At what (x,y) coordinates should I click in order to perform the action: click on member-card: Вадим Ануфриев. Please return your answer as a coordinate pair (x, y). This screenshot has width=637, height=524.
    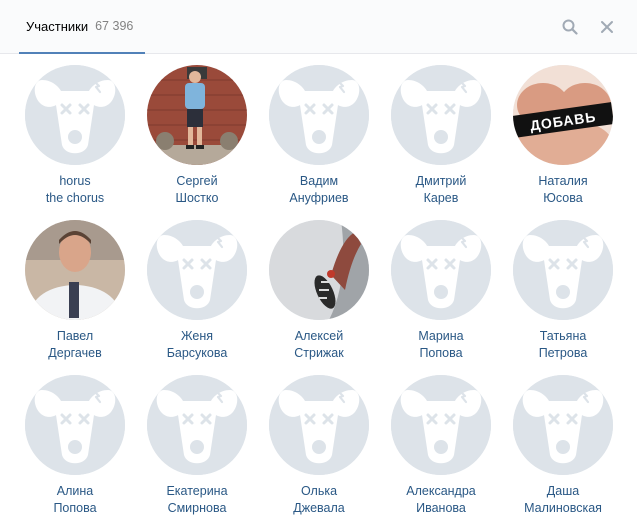
    Looking at the image, I should click on (319, 136).